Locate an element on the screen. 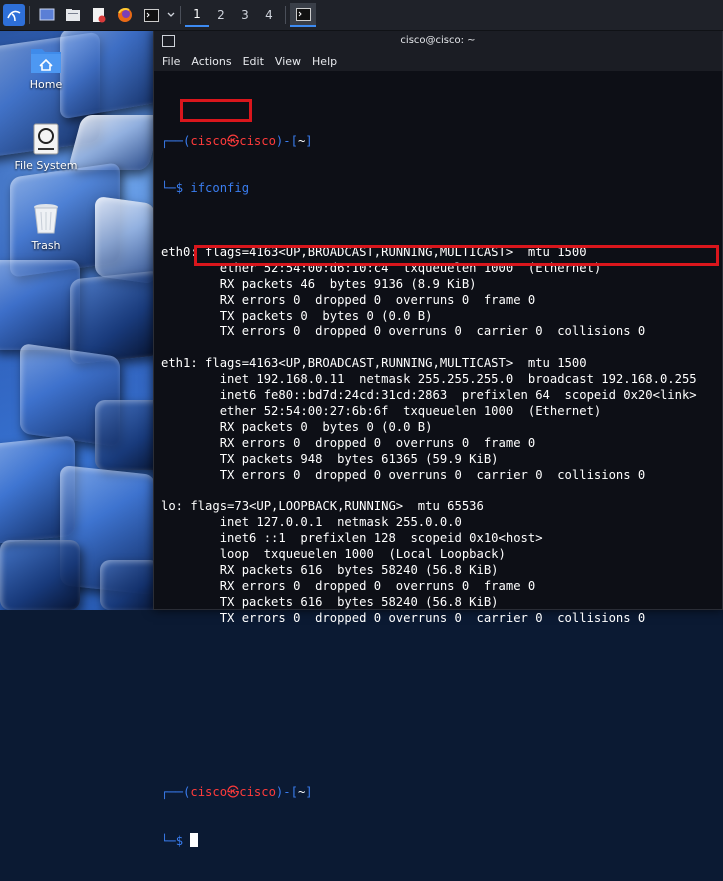  highlight-command-box is located at coordinates (216, 110).